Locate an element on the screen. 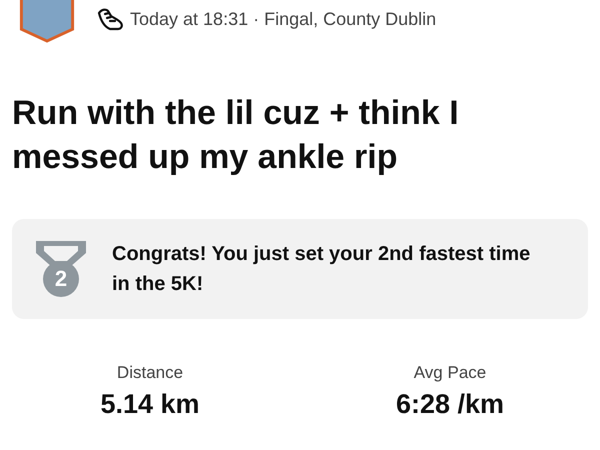 This screenshot has height=450, width=600. activity-title: Run with the lil cuz + think I messed up my ankle rip is located at coordinates (236, 135).